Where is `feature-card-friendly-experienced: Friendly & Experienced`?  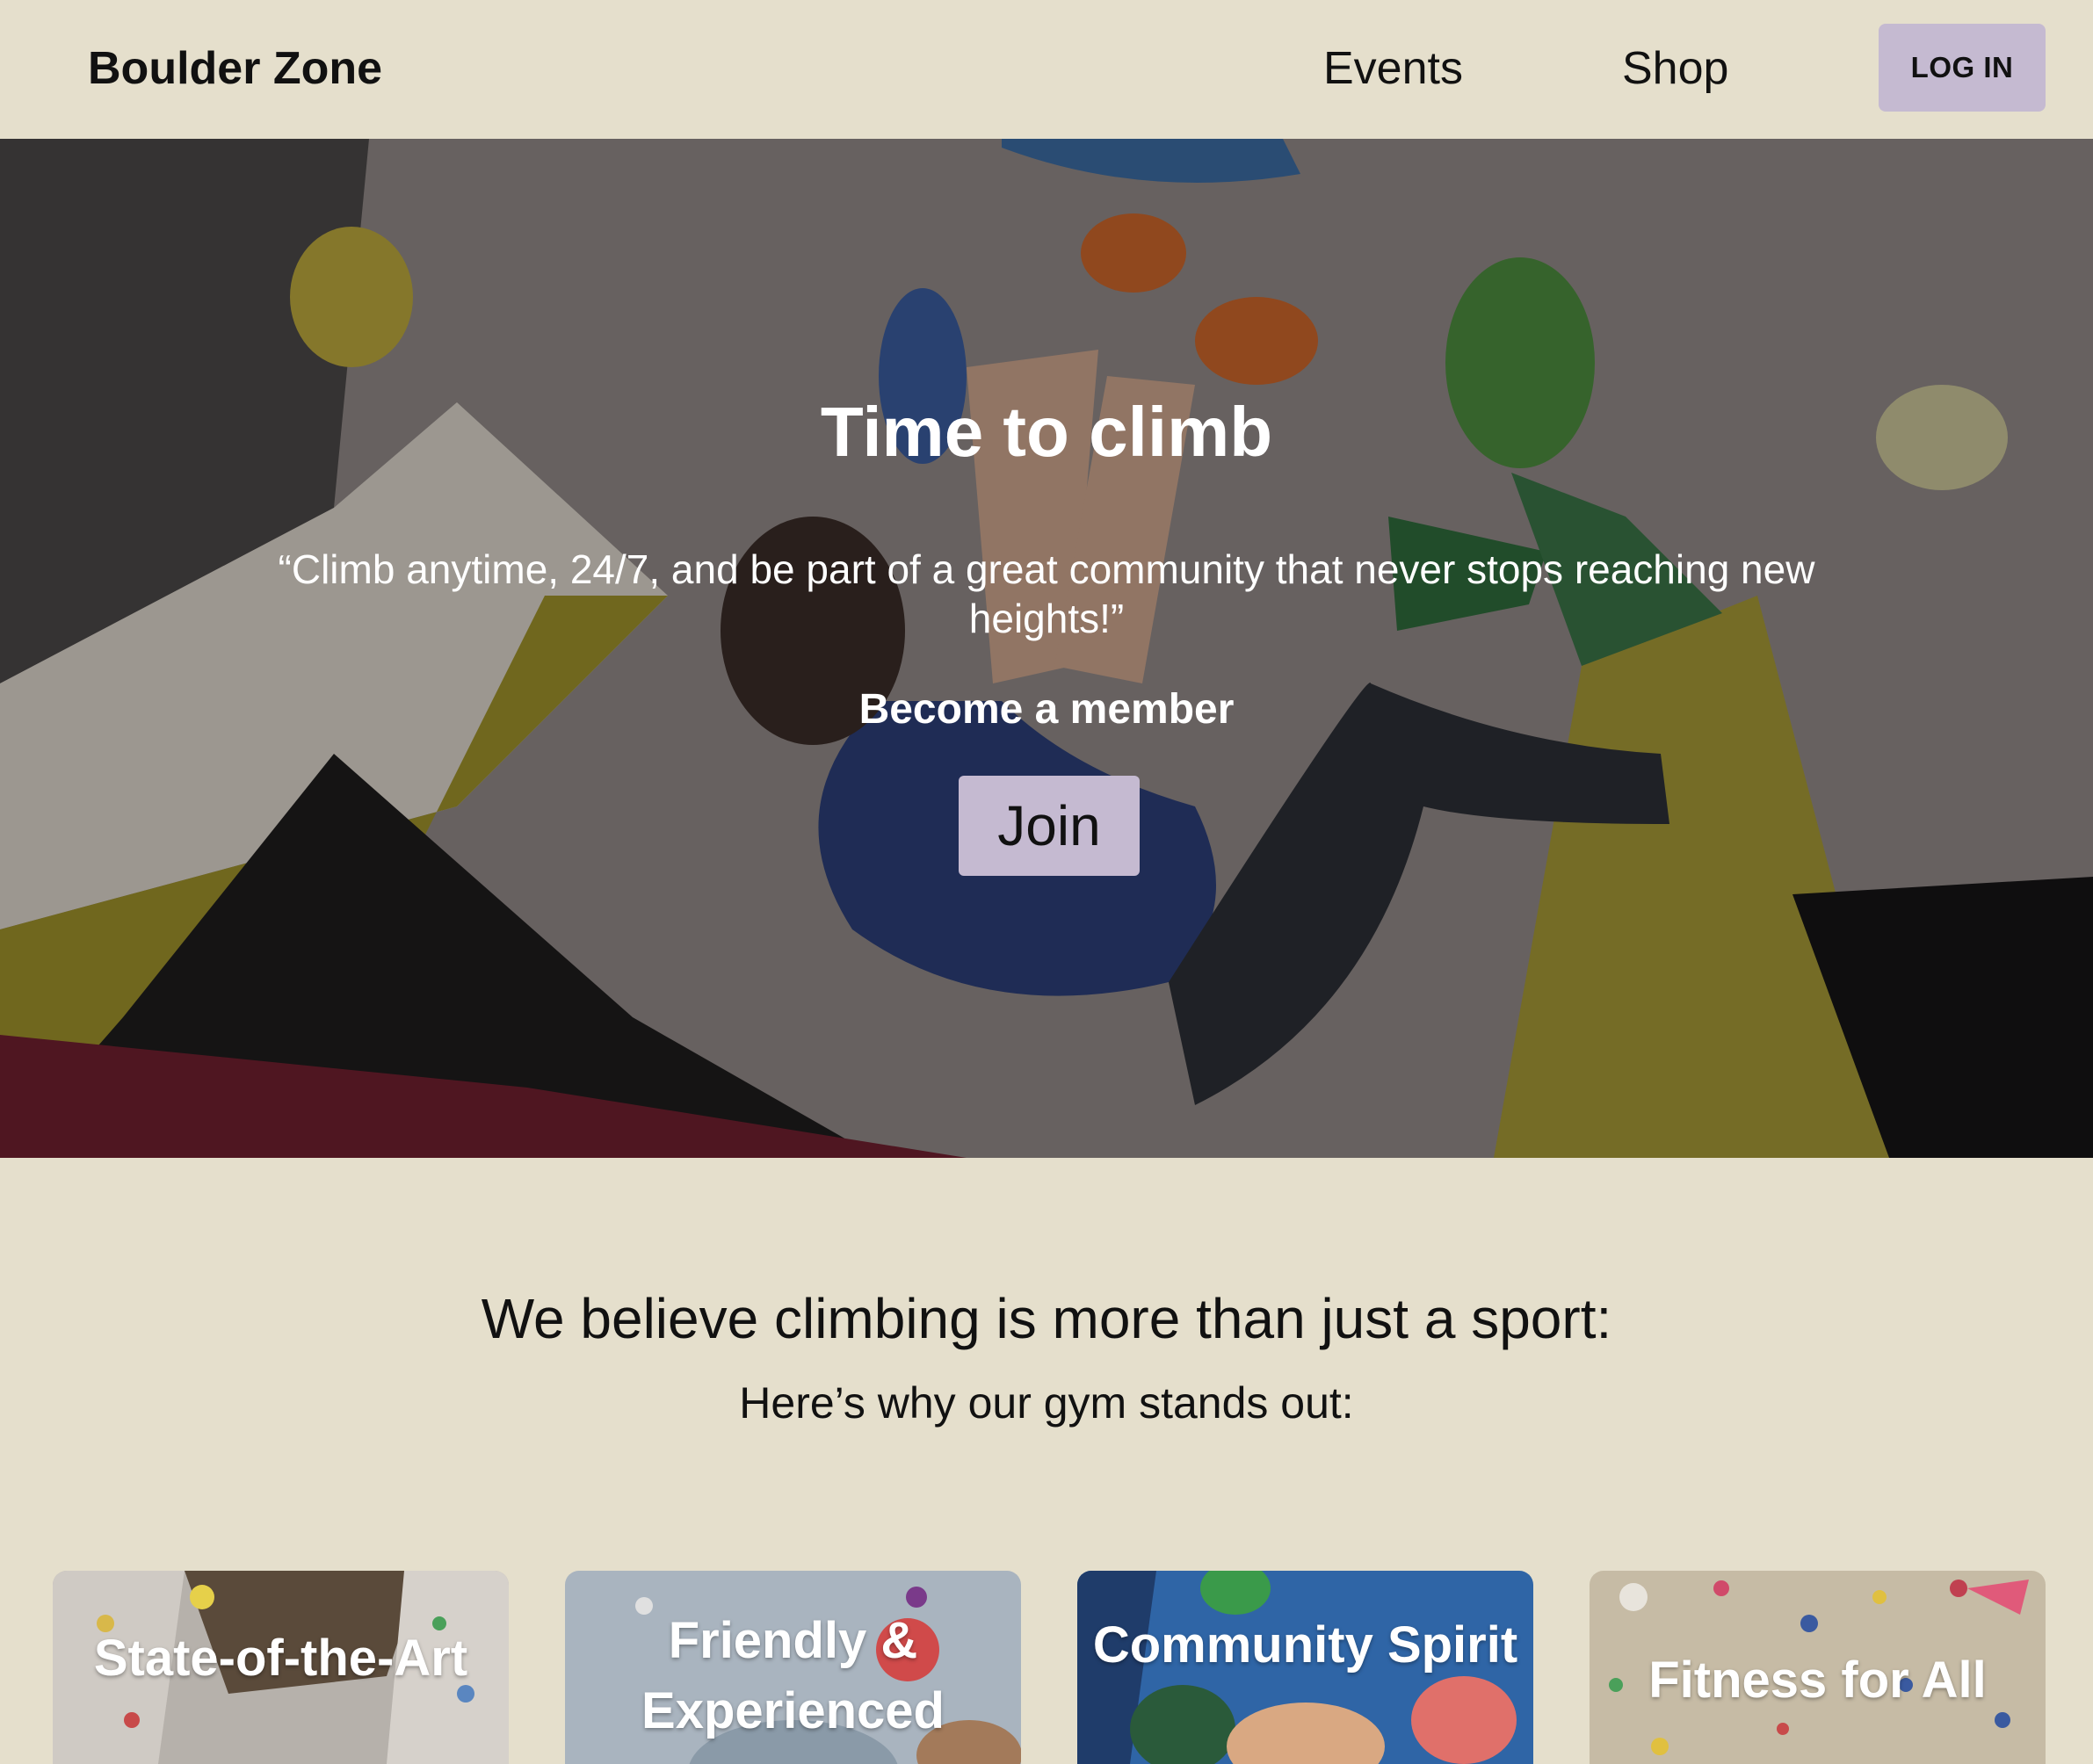
feature-card-friendly-experienced: Friendly & Experienced is located at coordinates (793, 1668).